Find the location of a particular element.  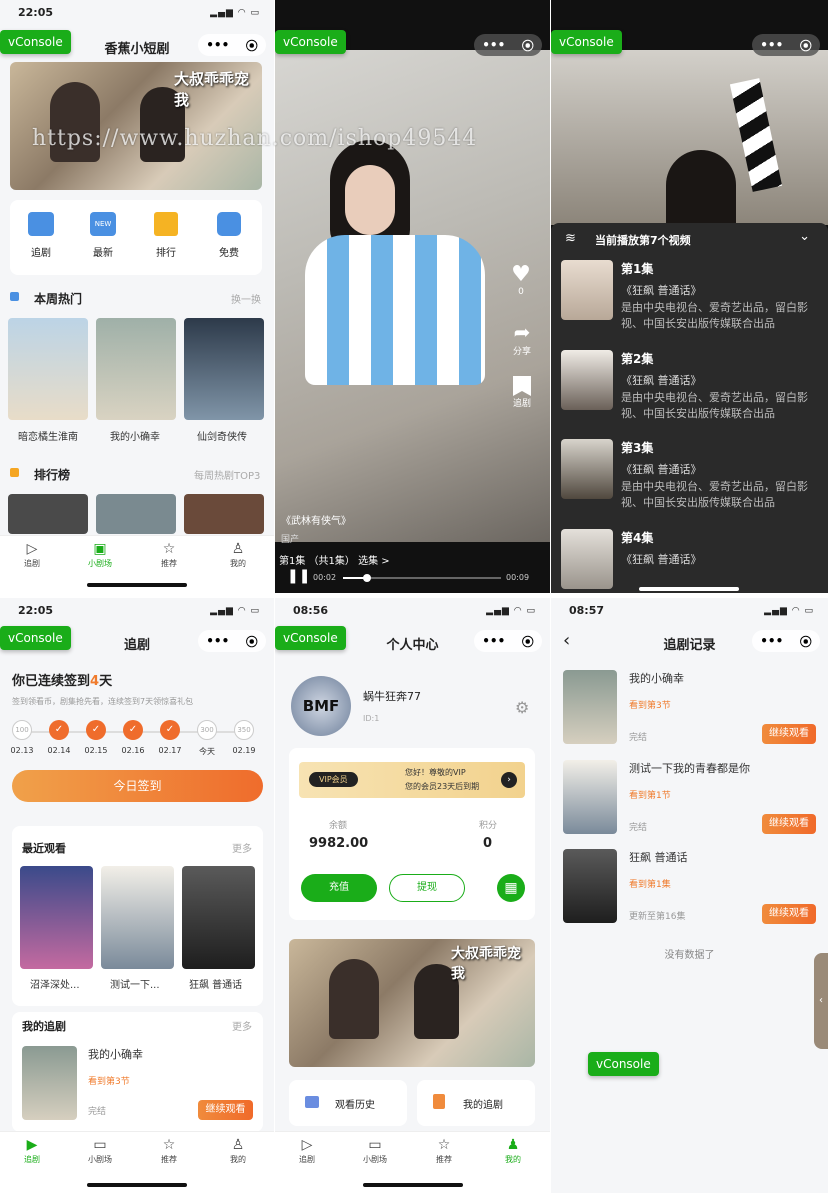

my-chase-label: 我的追剧 is located at coordinates (483, 1105).